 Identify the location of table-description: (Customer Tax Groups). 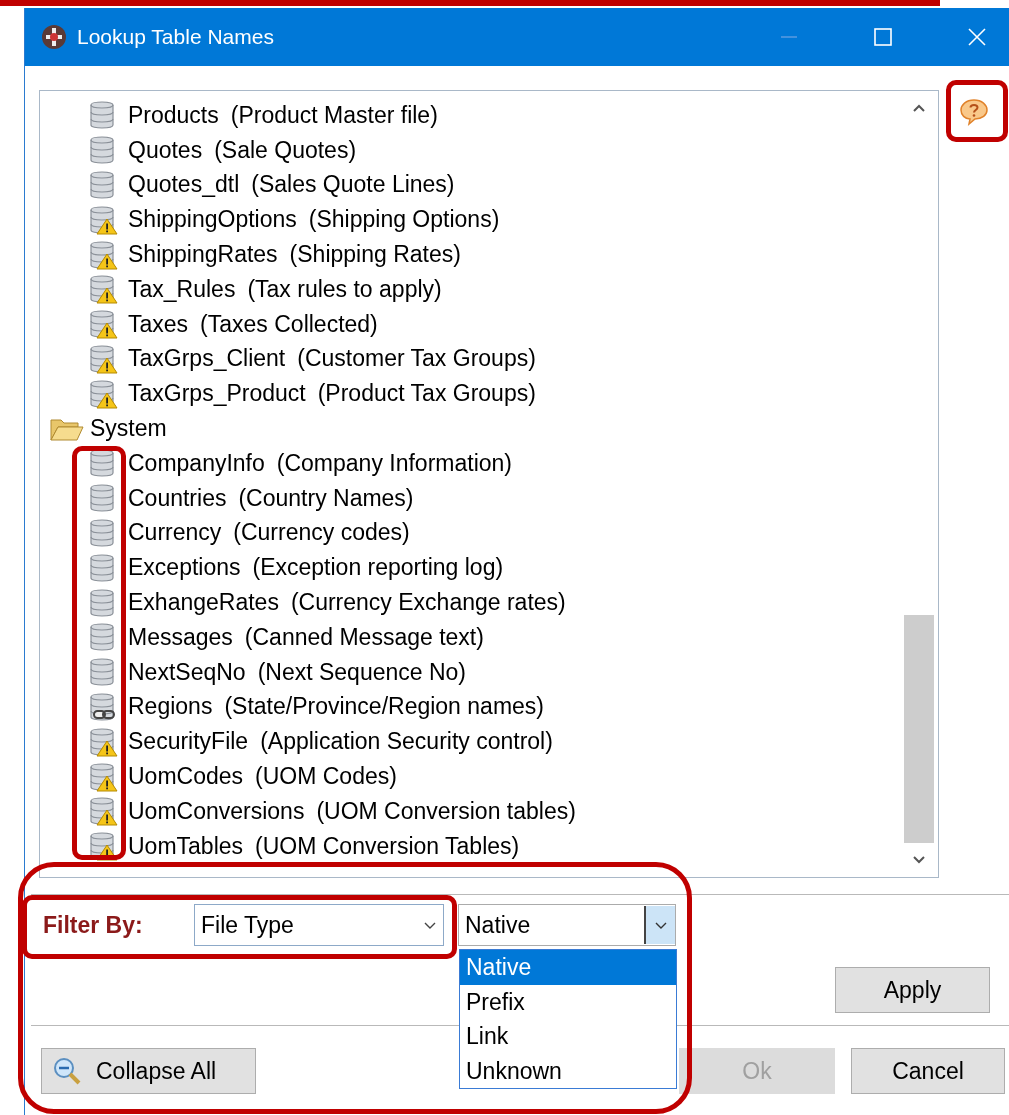
(416, 359).